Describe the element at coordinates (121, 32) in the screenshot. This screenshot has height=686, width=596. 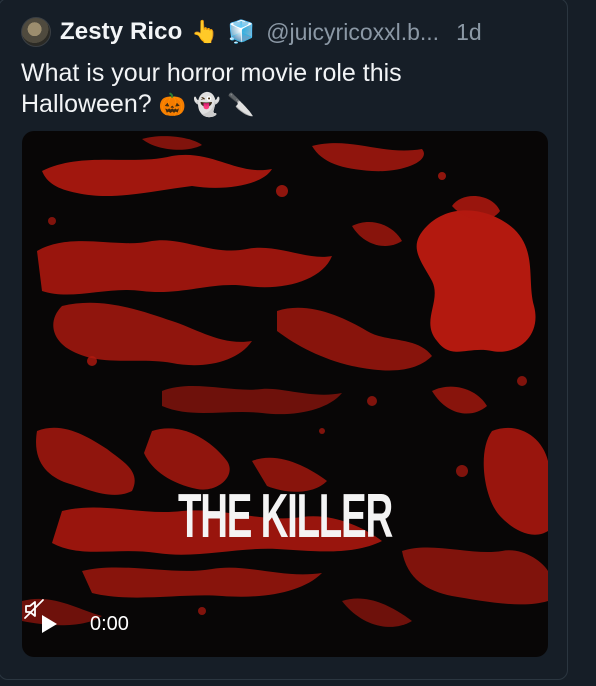
I see `display-name: Zesty Rico` at that location.